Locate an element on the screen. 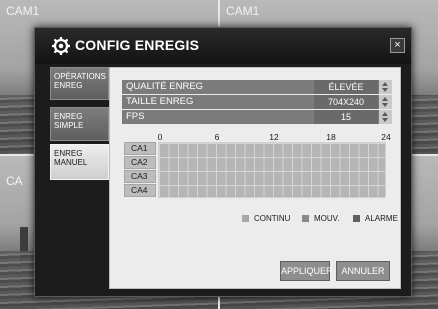 The height and width of the screenshot is (309, 438). close-button: × is located at coordinates (397, 45).